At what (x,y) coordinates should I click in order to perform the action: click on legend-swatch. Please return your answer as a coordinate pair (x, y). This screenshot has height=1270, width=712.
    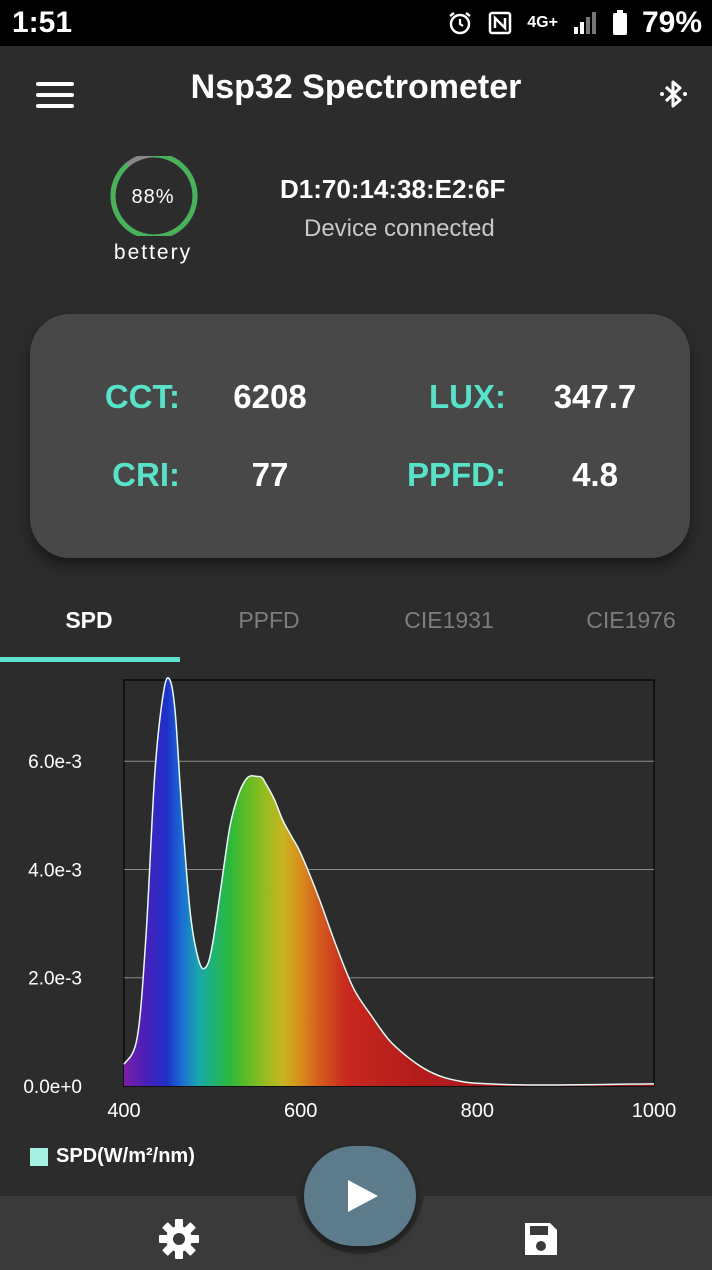
    Looking at the image, I should click on (39, 1156).